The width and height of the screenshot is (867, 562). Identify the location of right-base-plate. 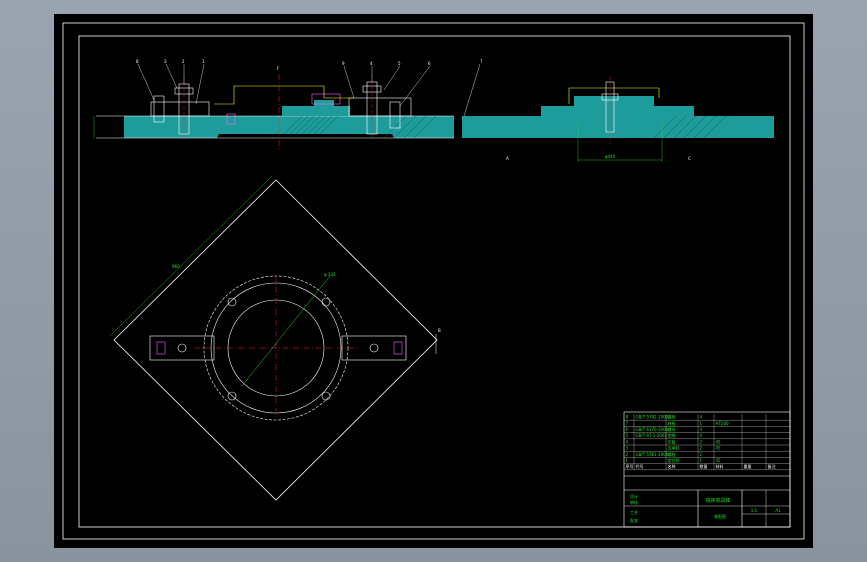
(618, 127).